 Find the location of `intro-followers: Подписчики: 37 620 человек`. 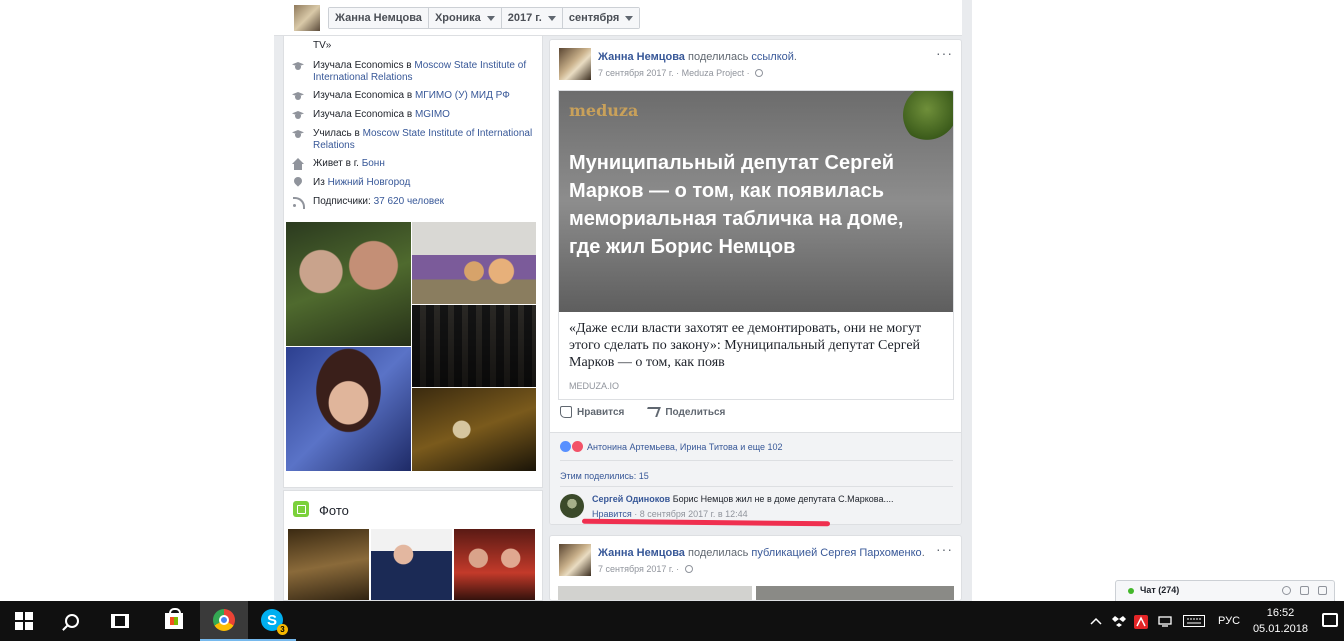

intro-followers: Подписчики: 37 620 человек is located at coordinates (414, 202).